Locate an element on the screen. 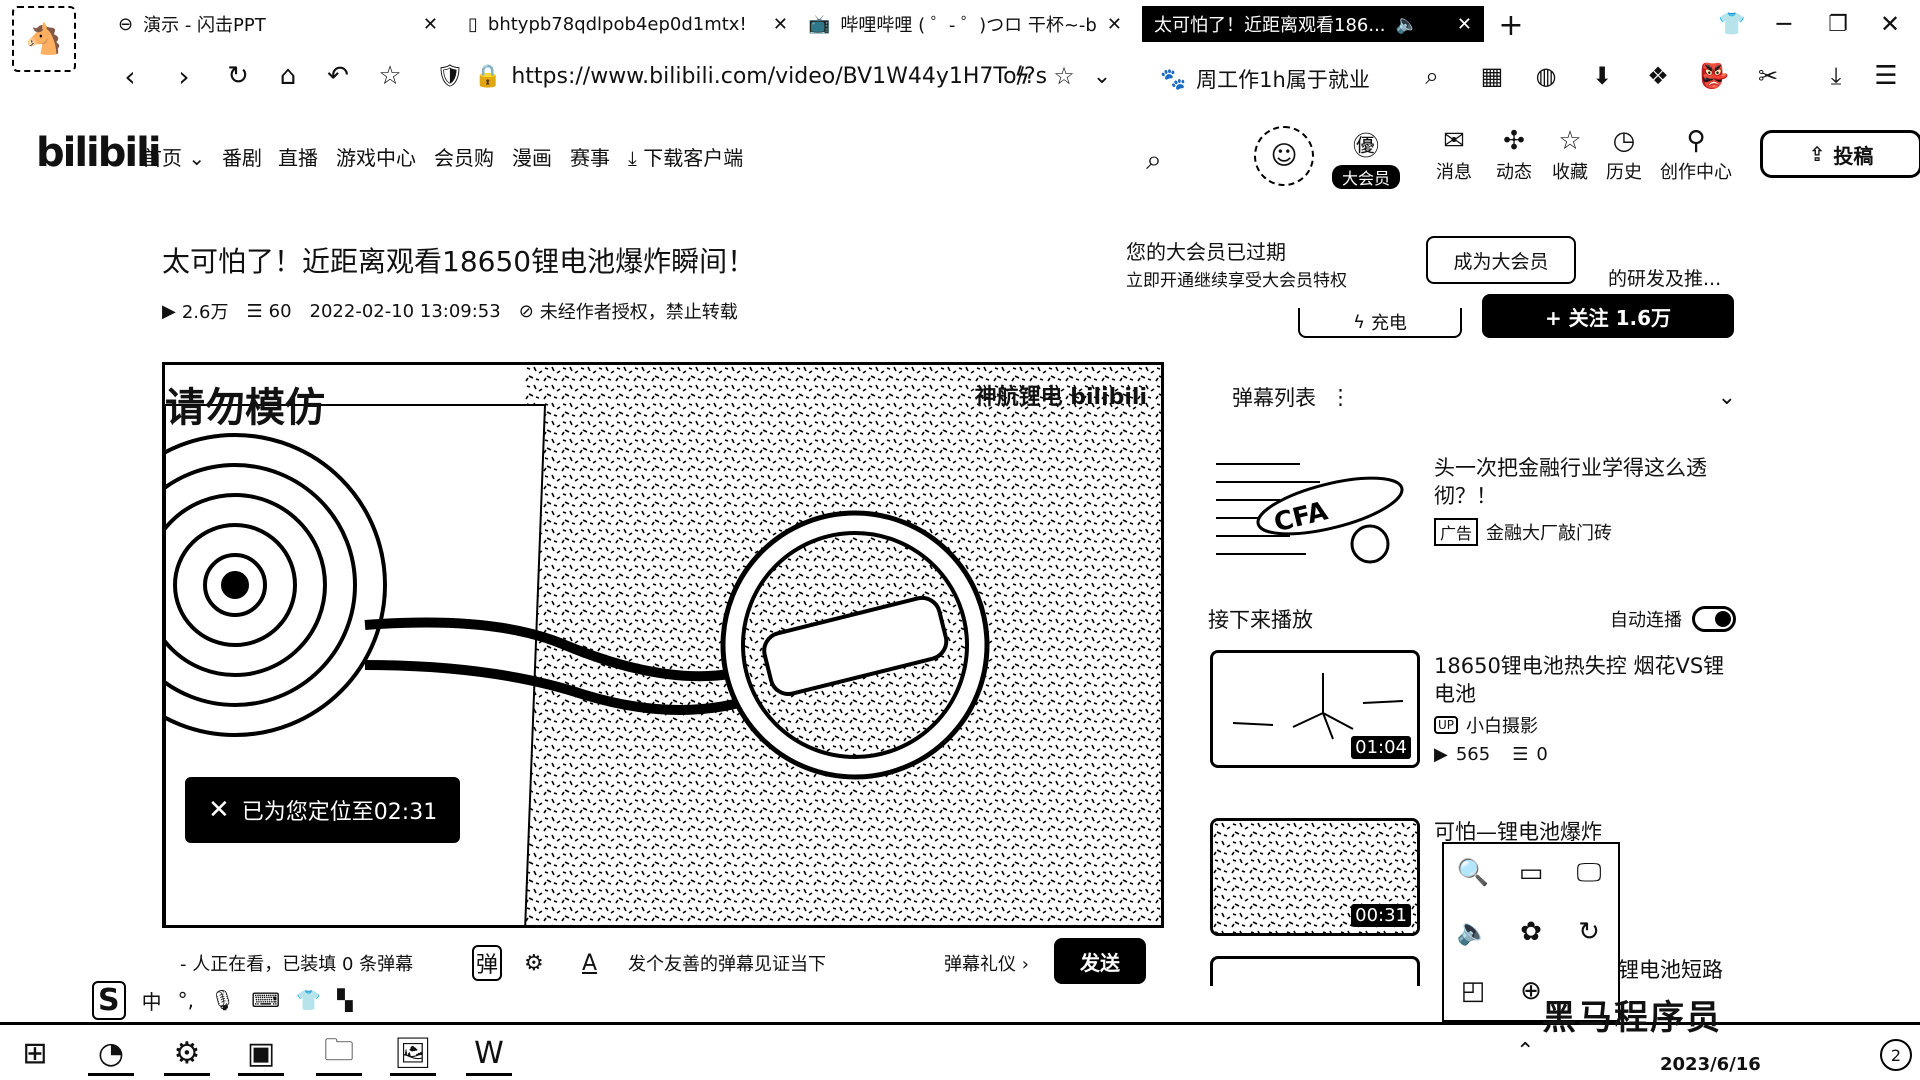  favorite-icon: ☆ is located at coordinates (1064, 76).